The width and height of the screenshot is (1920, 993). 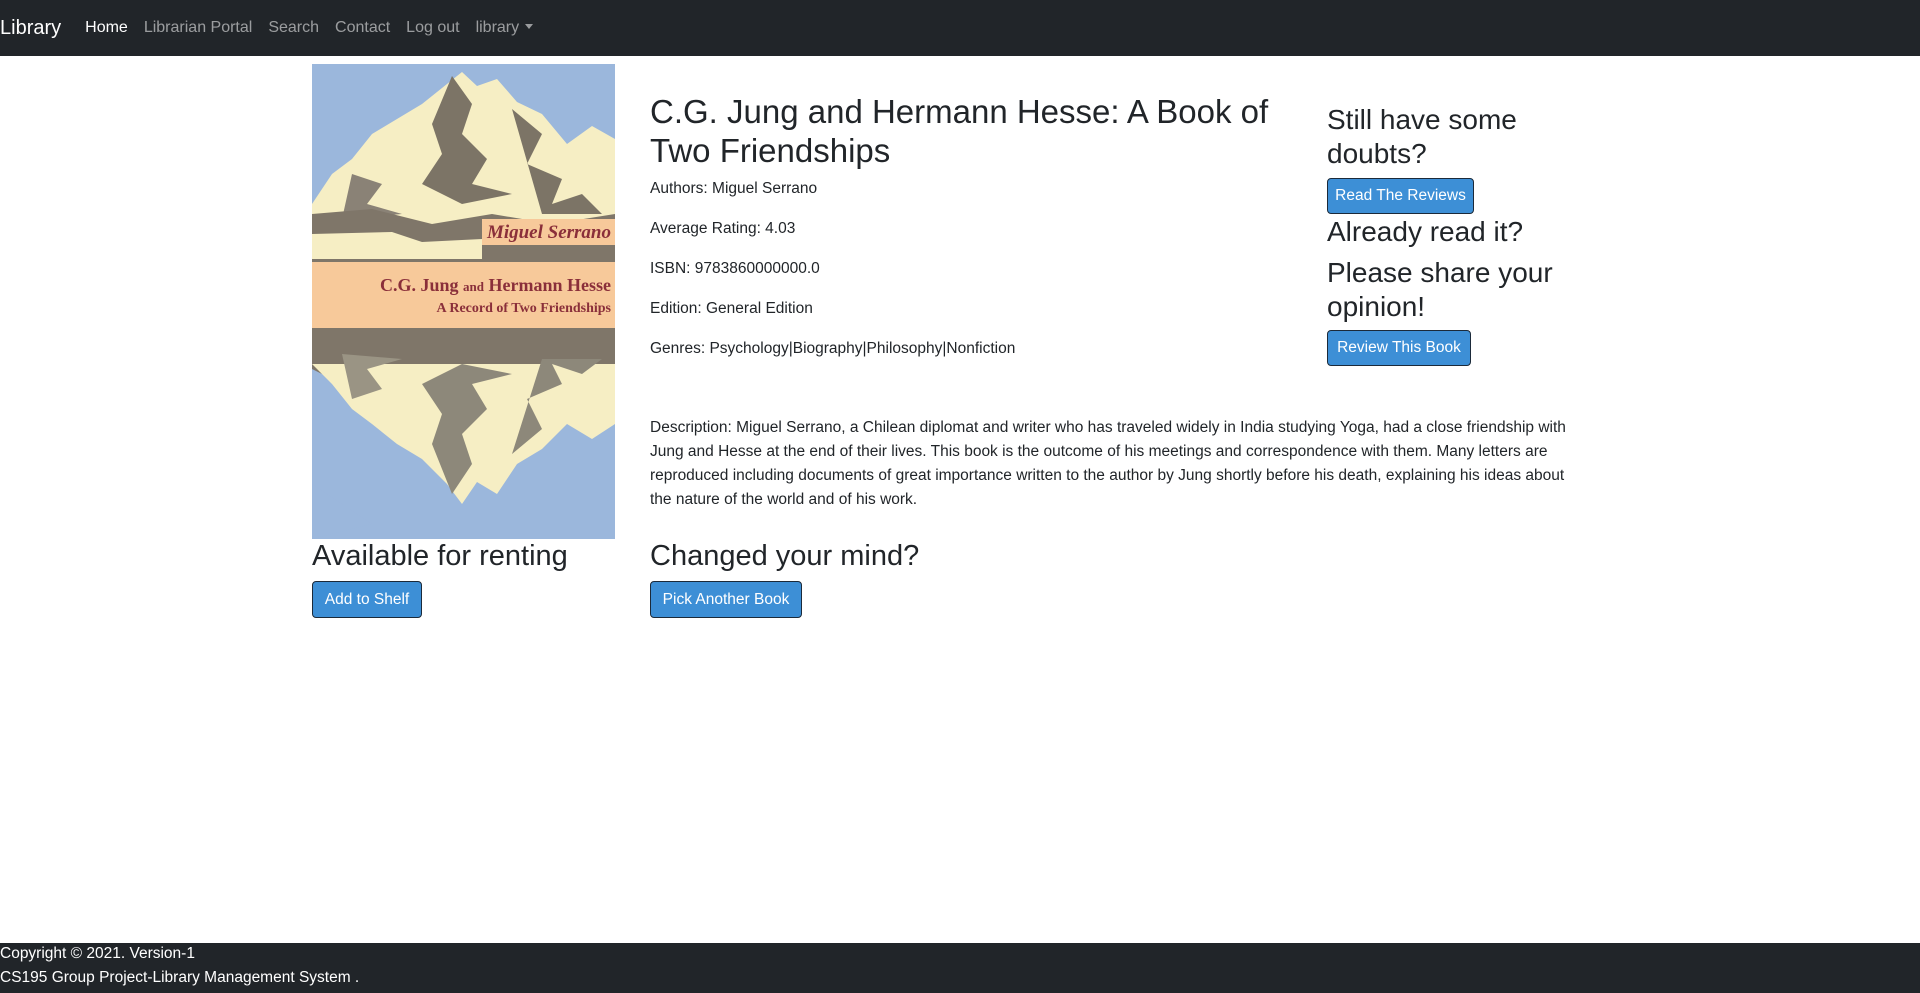 I want to click on changed-mind-heading: Changed your mind?, so click(x=785, y=556).